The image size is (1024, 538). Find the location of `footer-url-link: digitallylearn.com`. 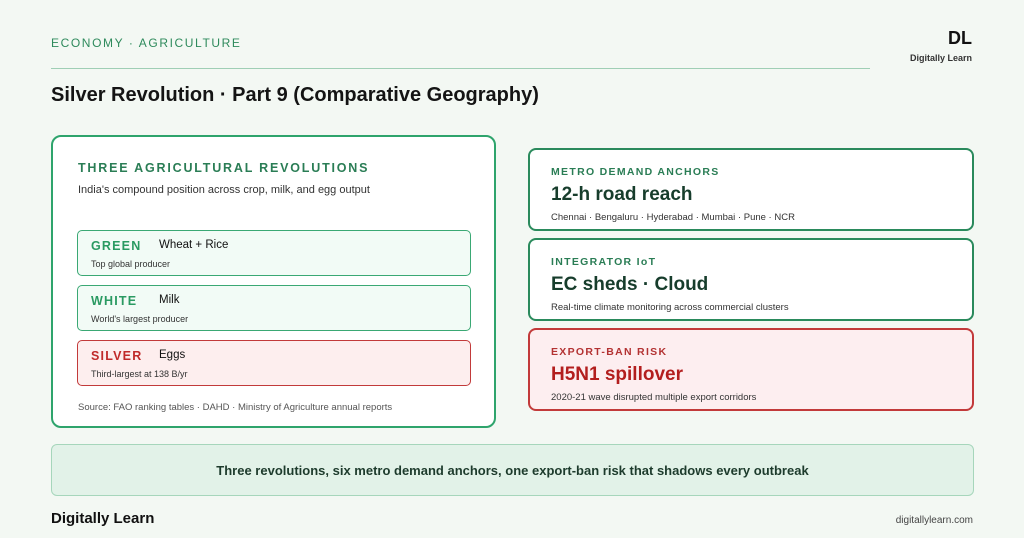

footer-url-link: digitallylearn.com is located at coordinates (934, 520).